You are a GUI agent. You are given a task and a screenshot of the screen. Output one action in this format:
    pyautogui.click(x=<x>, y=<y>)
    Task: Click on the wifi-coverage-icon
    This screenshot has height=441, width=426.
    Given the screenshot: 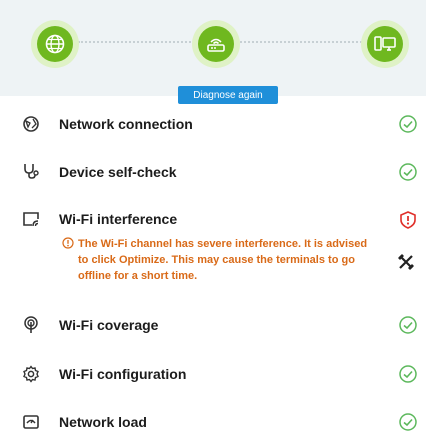 What is the action you would take?
    pyautogui.click(x=31, y=325)
    